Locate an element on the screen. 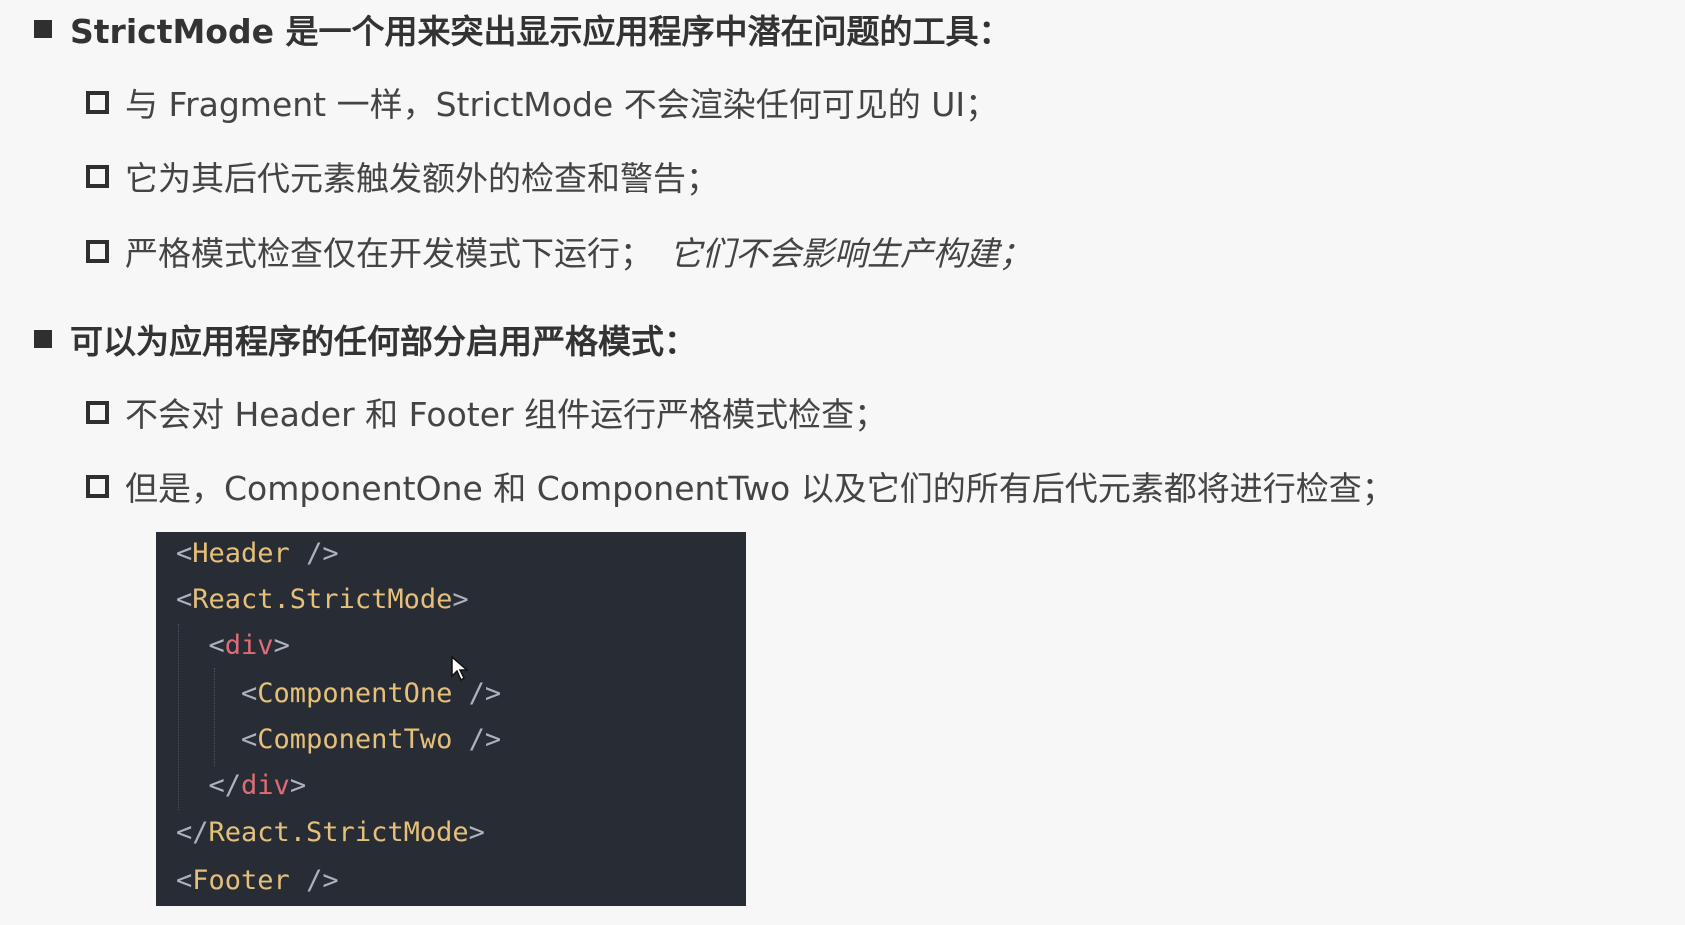 The width and height of the screenshot is (1685, 925). code-line: <div> is located at coordinates (249, 645).